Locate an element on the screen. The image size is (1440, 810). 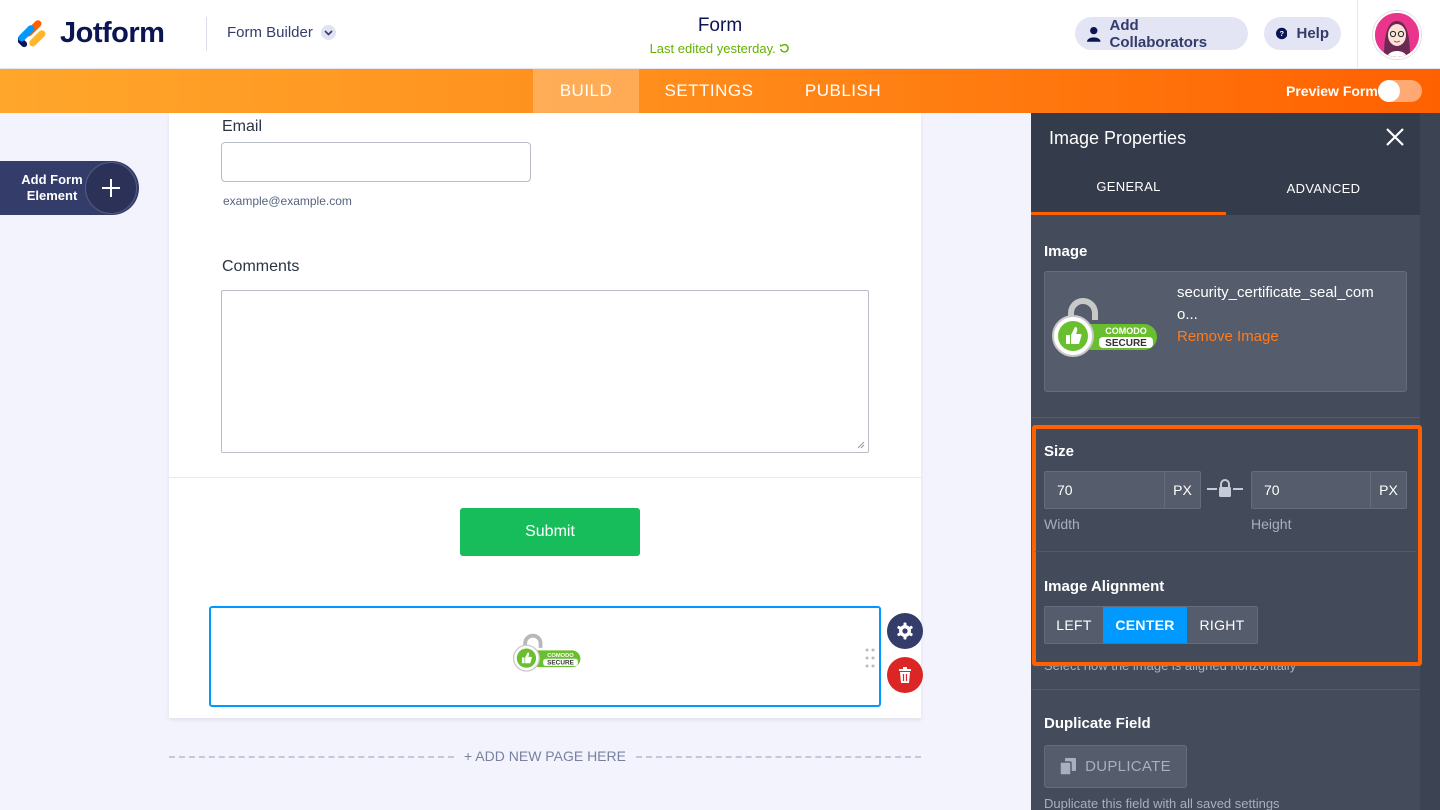
delete-field-button is located at coordinates (905, 675).